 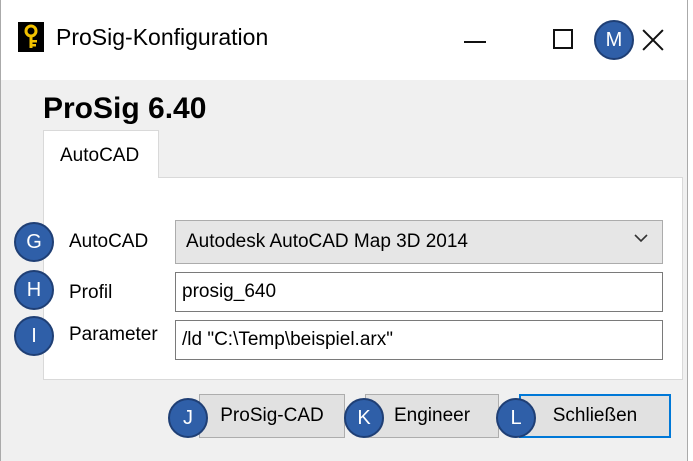 I want to click on annotation-badge-l: L, so click(x=516, y=418).